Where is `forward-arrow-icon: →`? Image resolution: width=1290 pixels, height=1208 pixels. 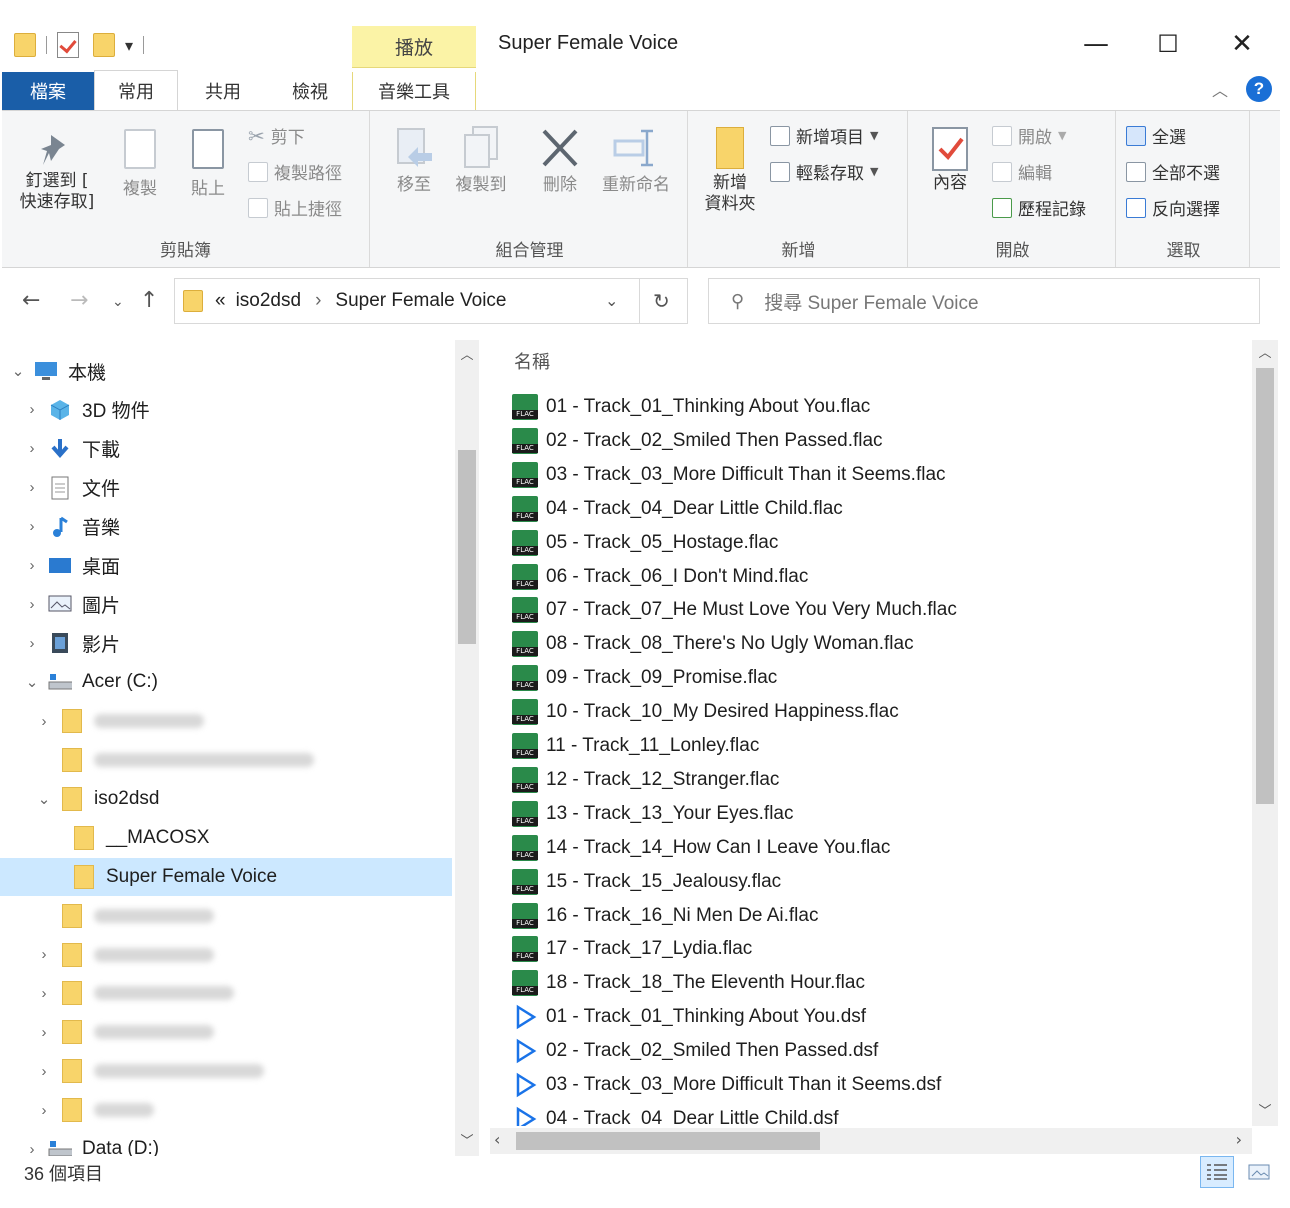 forward-arrow-icon: → is located at coordinates (79, 300).